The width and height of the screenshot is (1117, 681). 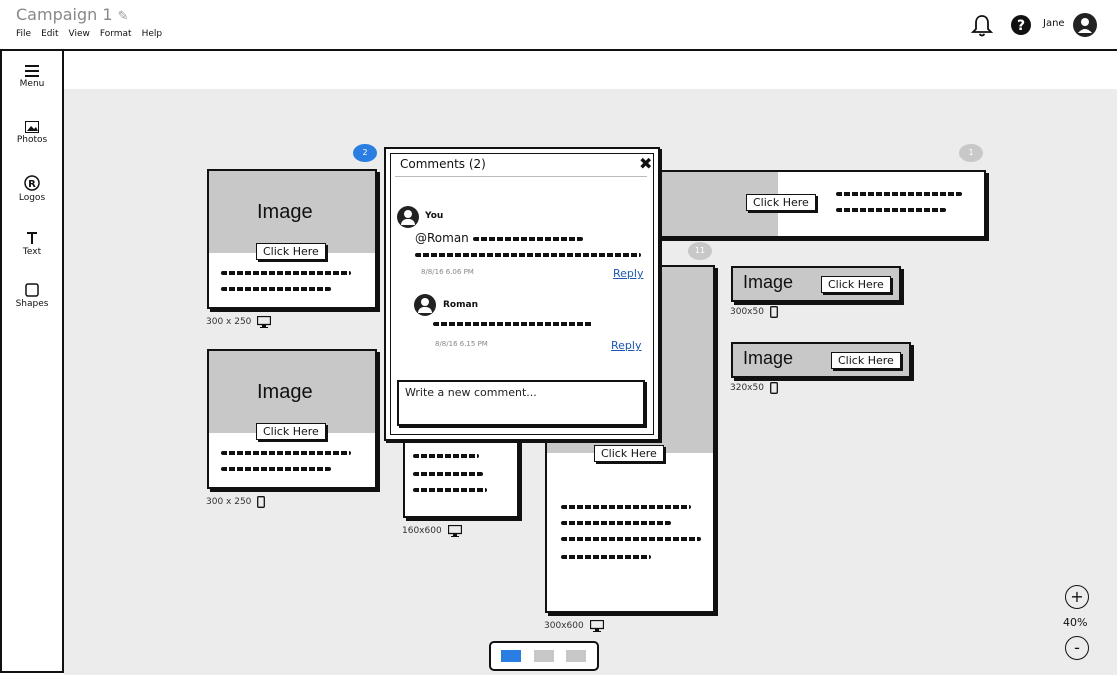 I want to click on menu-edit: Edit, so click(x=49, y=34).